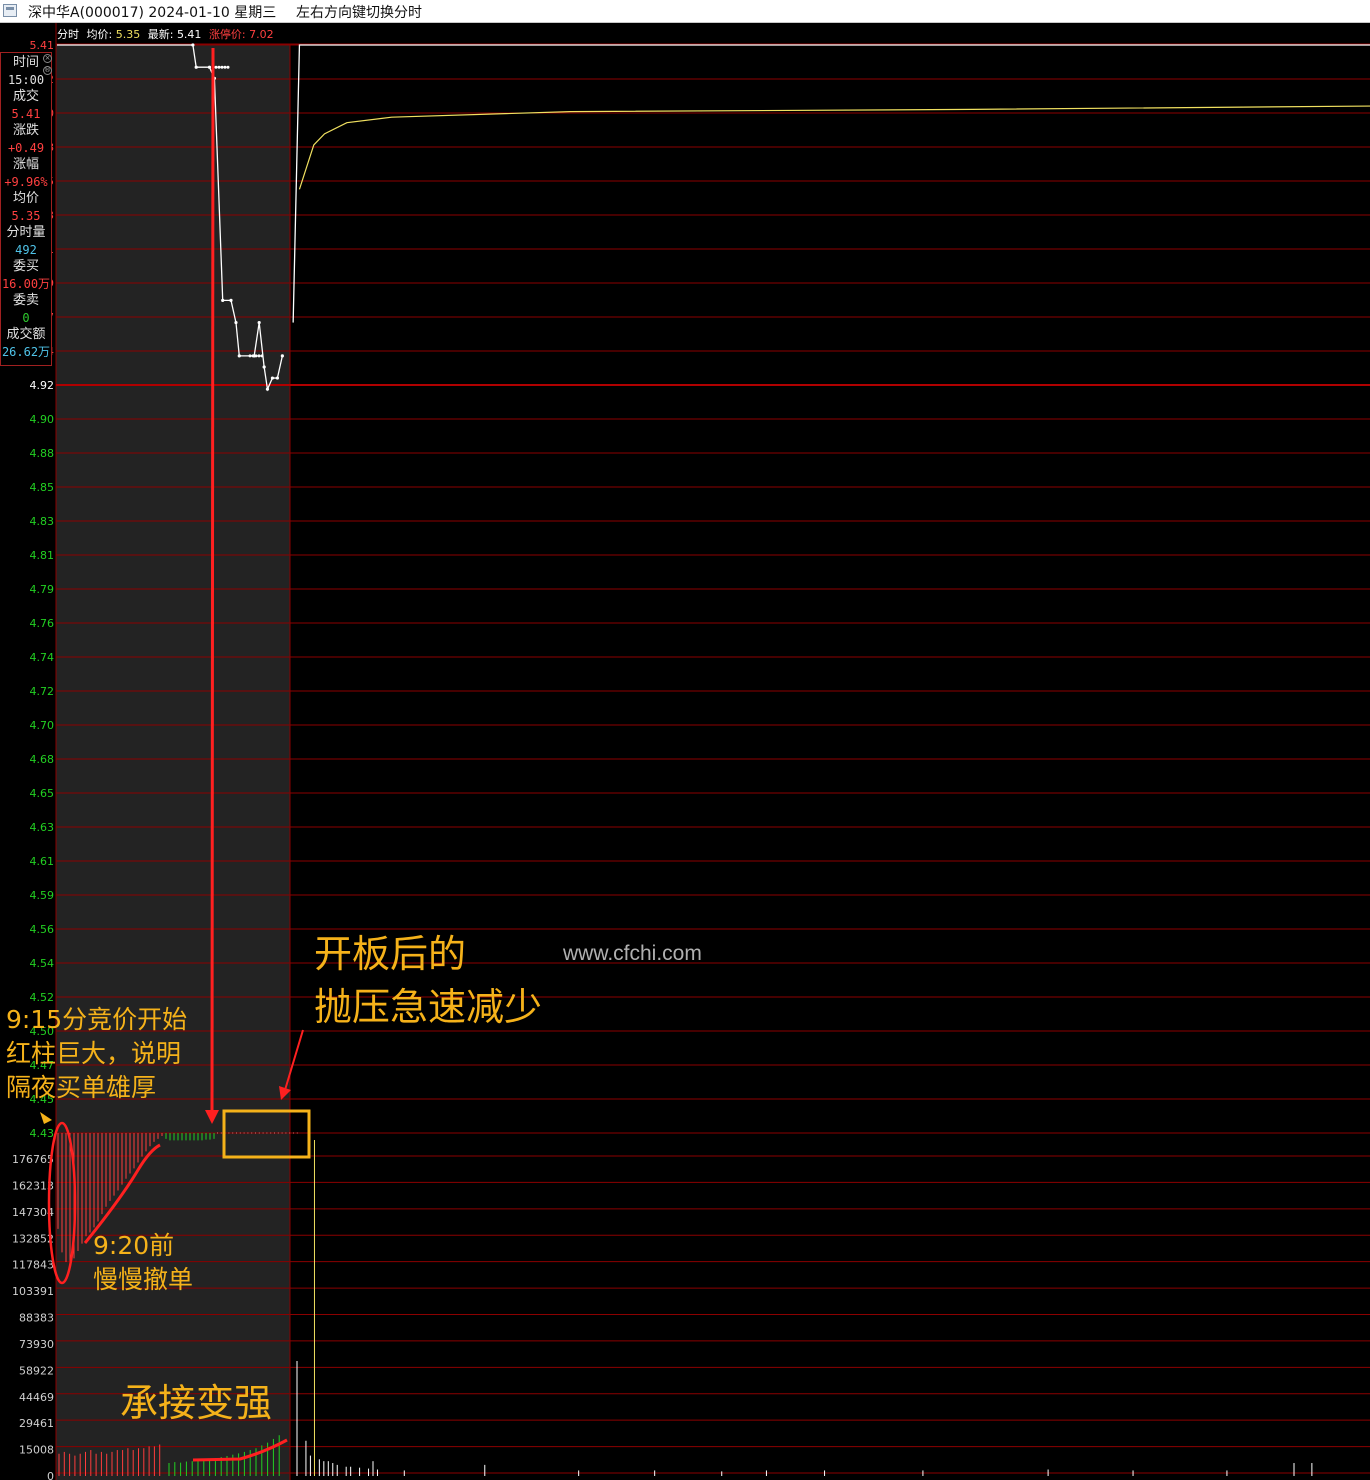 This screenshot has height=1480, width=1370. Describe the element at coordinates (25, 164) in the screenshot. I see `info-label: 涨幅` at that location.